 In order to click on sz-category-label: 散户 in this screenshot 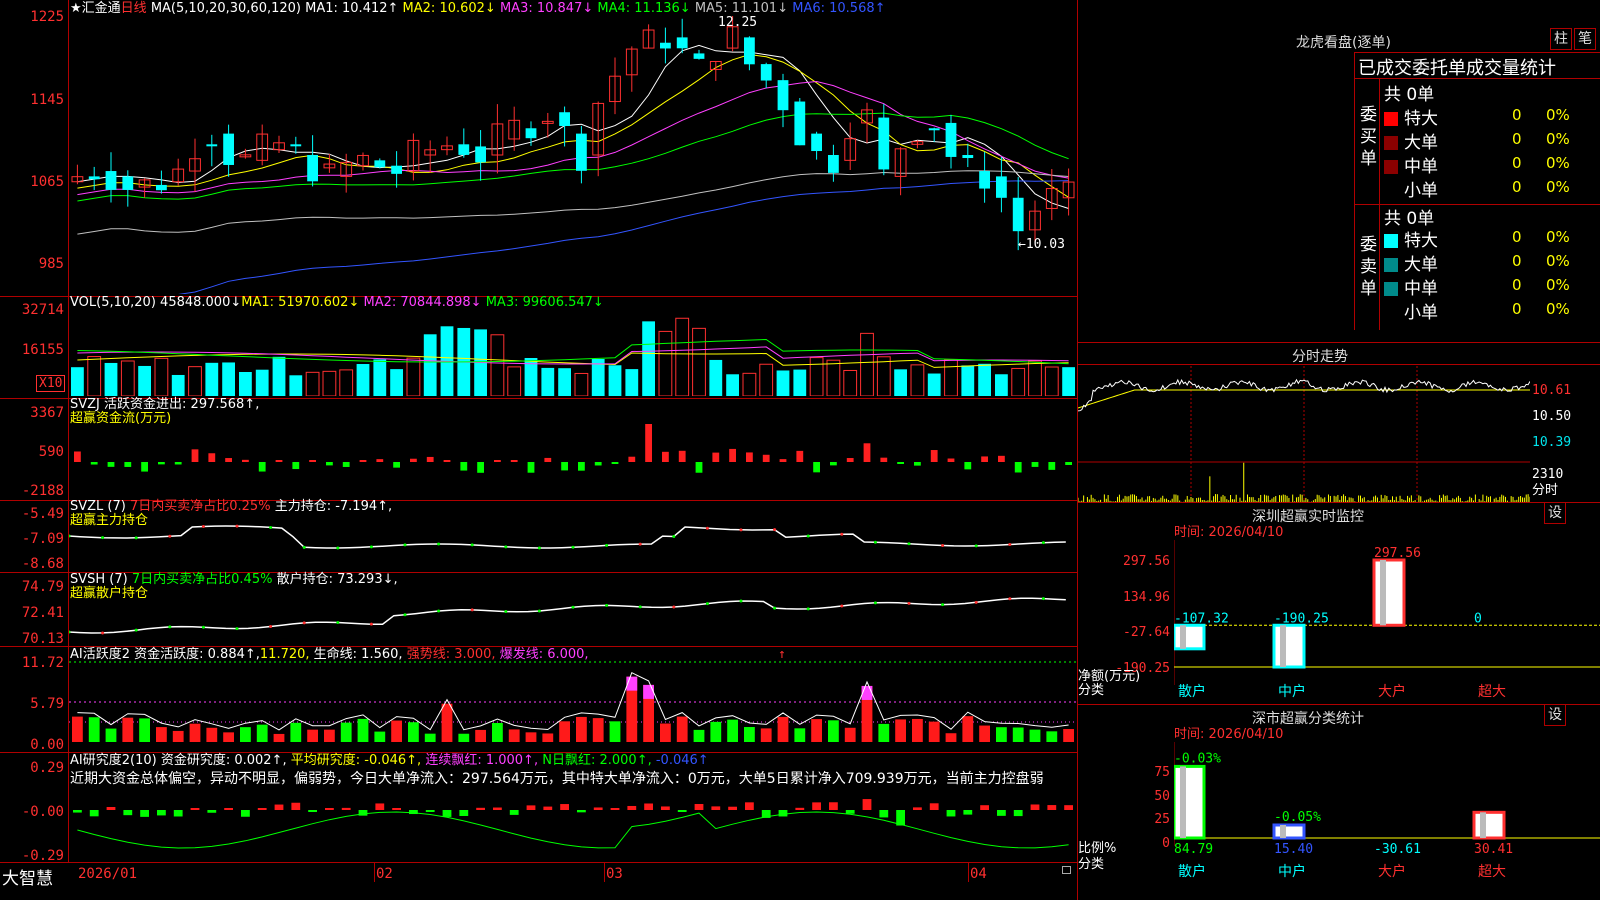, I will do `click(1192, 691)`.